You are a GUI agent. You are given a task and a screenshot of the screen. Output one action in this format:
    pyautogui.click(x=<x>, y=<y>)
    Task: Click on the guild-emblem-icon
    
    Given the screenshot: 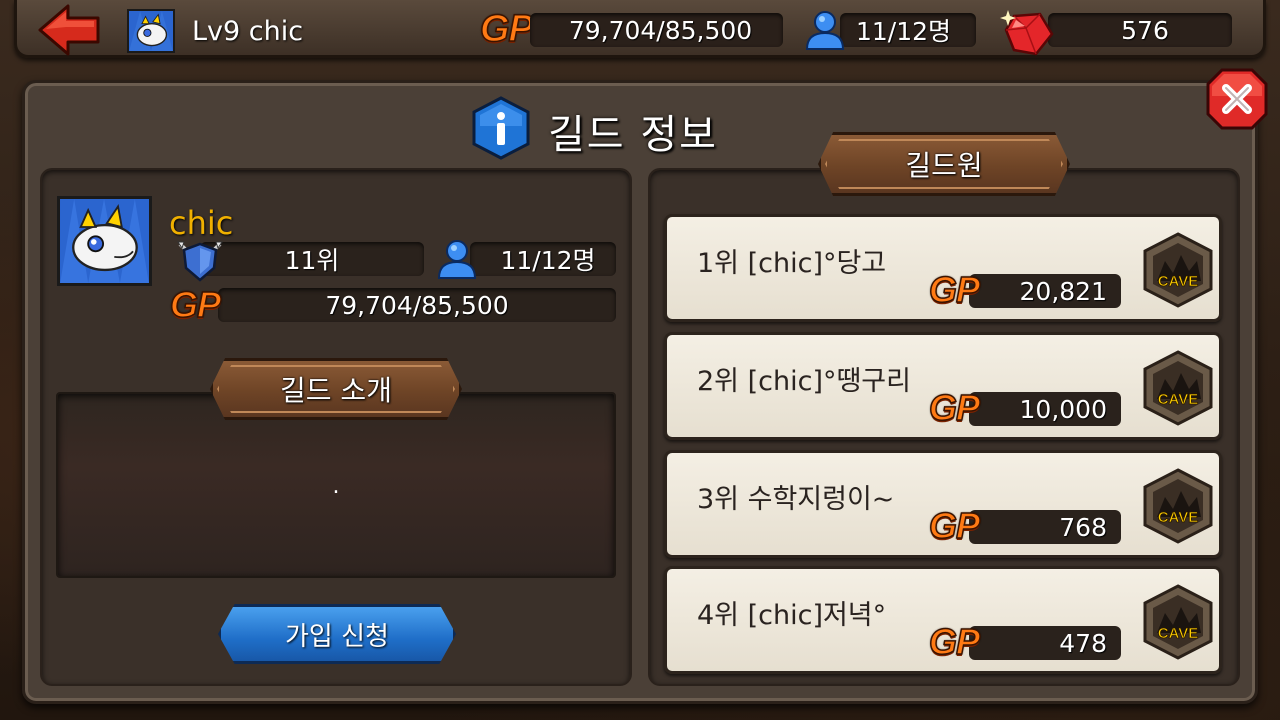 What is the action you would take?
    pyautogui.click(x=104, y=241)
    